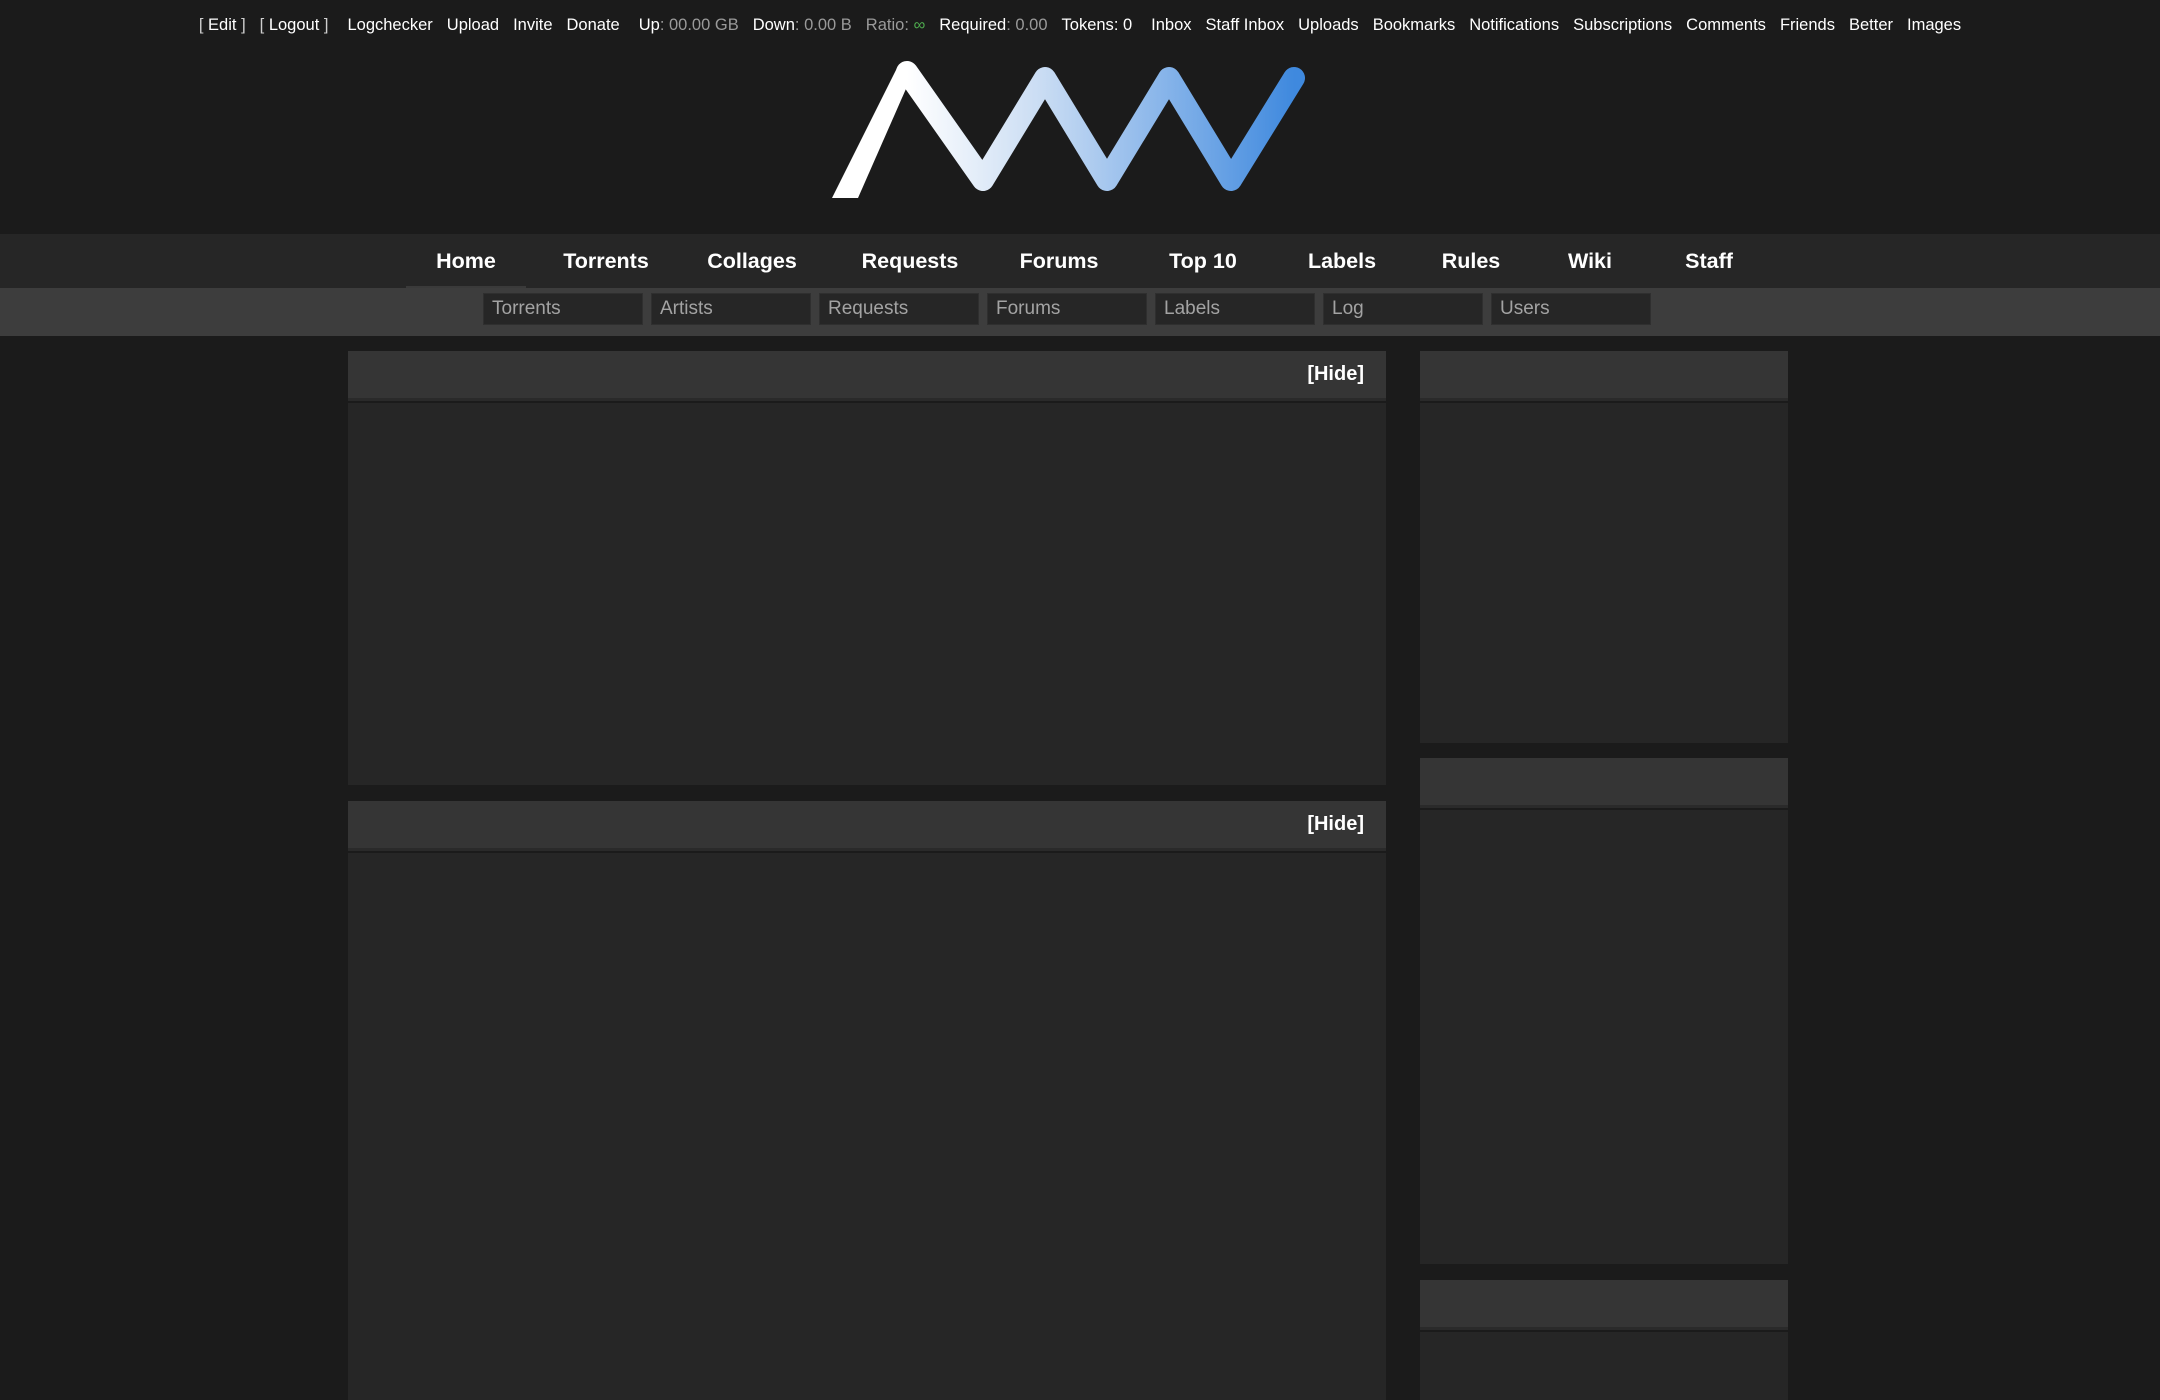 This screenshot has width=2160, height=1400. I want to click on site-logo, so click(1067, 130).